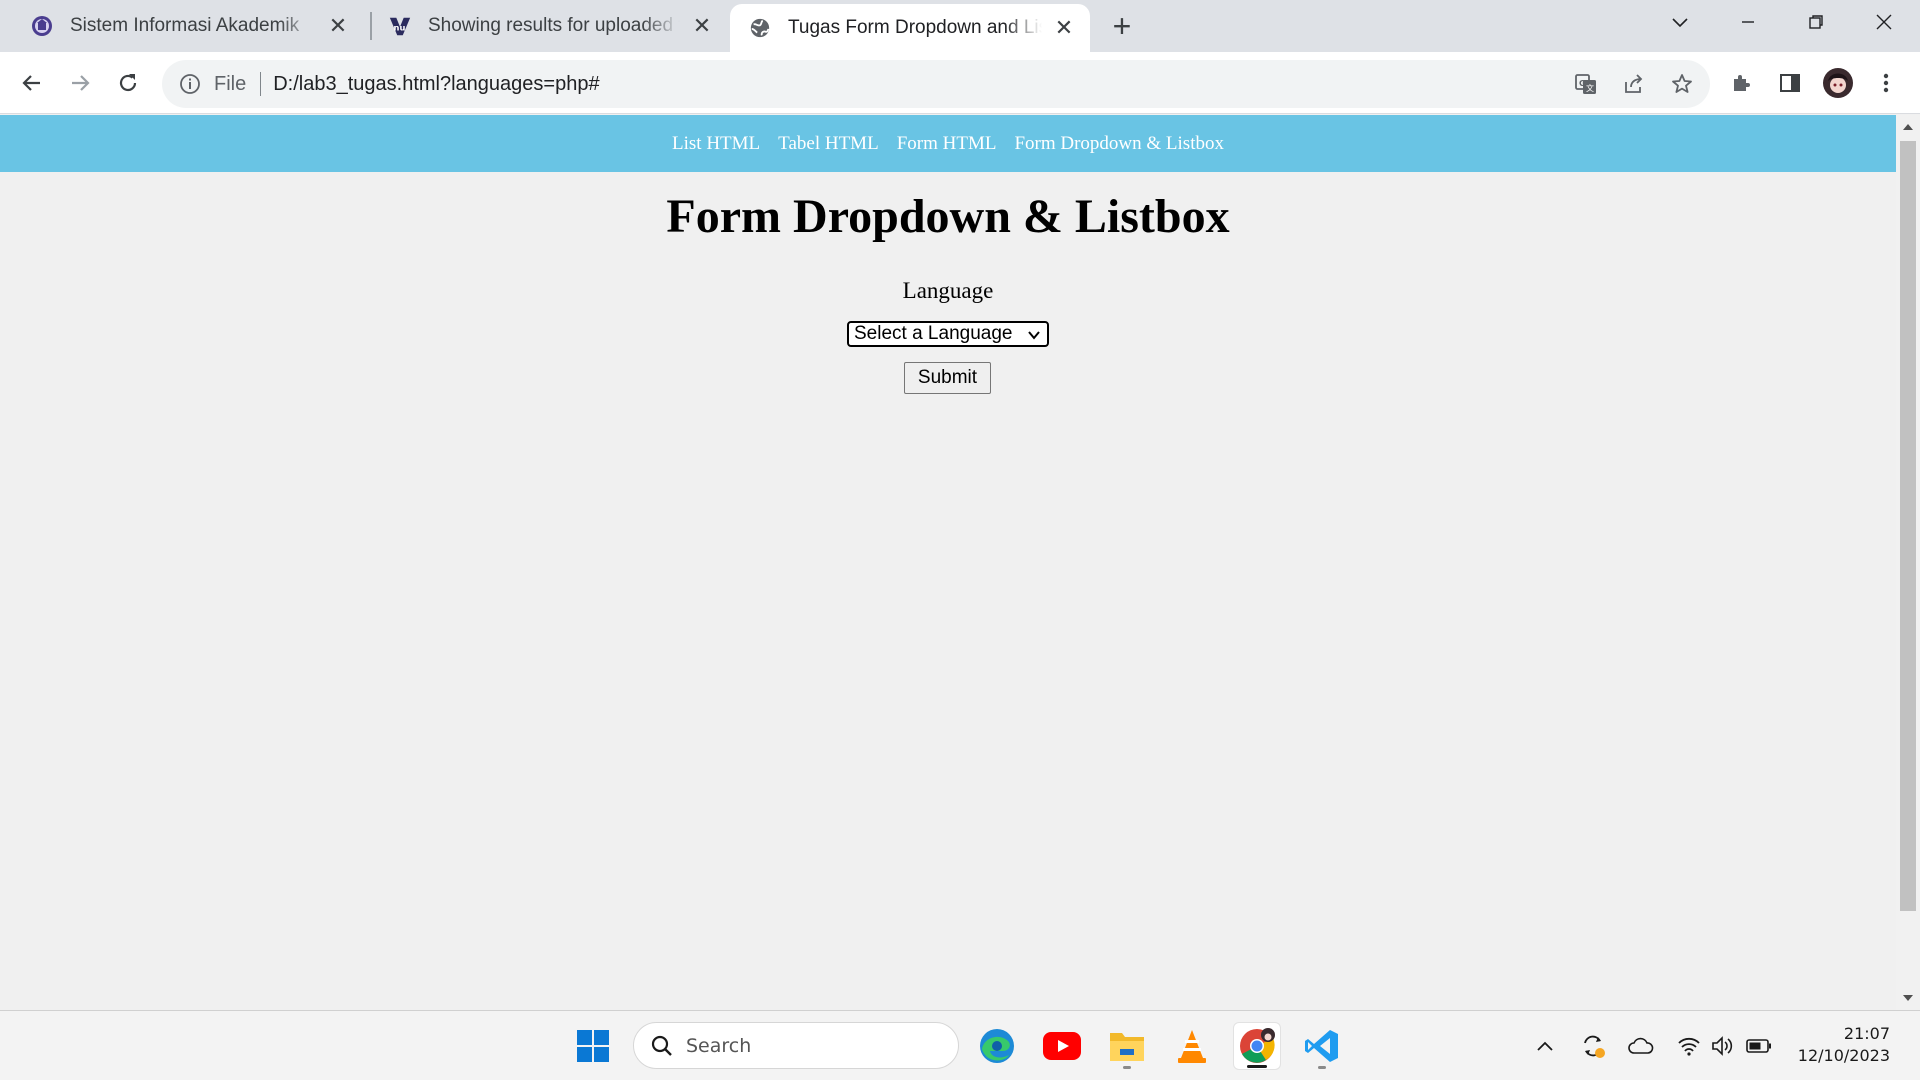 This screenshot has width=1920, height=1080. What do you see at coordinates (1908, 998) in the screenshot?
I see `scroll-down-arrow-icon` at bounding box center [1908, 998].